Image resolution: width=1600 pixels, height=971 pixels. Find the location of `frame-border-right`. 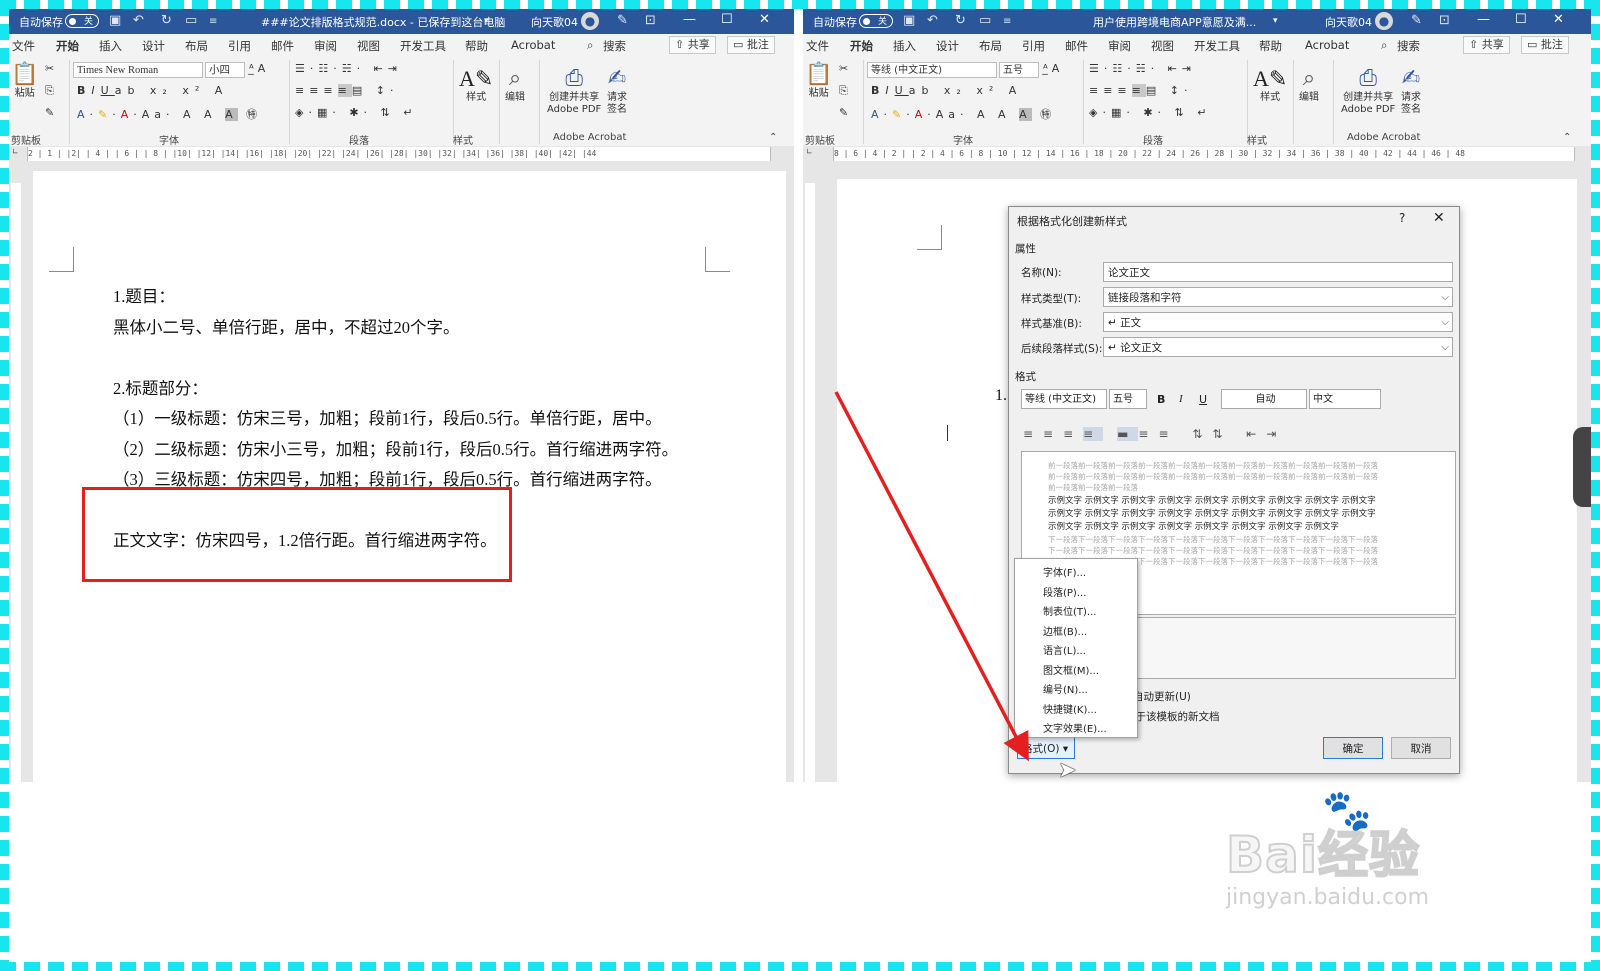

frame-border-right is located at coordinates (1595, 485).